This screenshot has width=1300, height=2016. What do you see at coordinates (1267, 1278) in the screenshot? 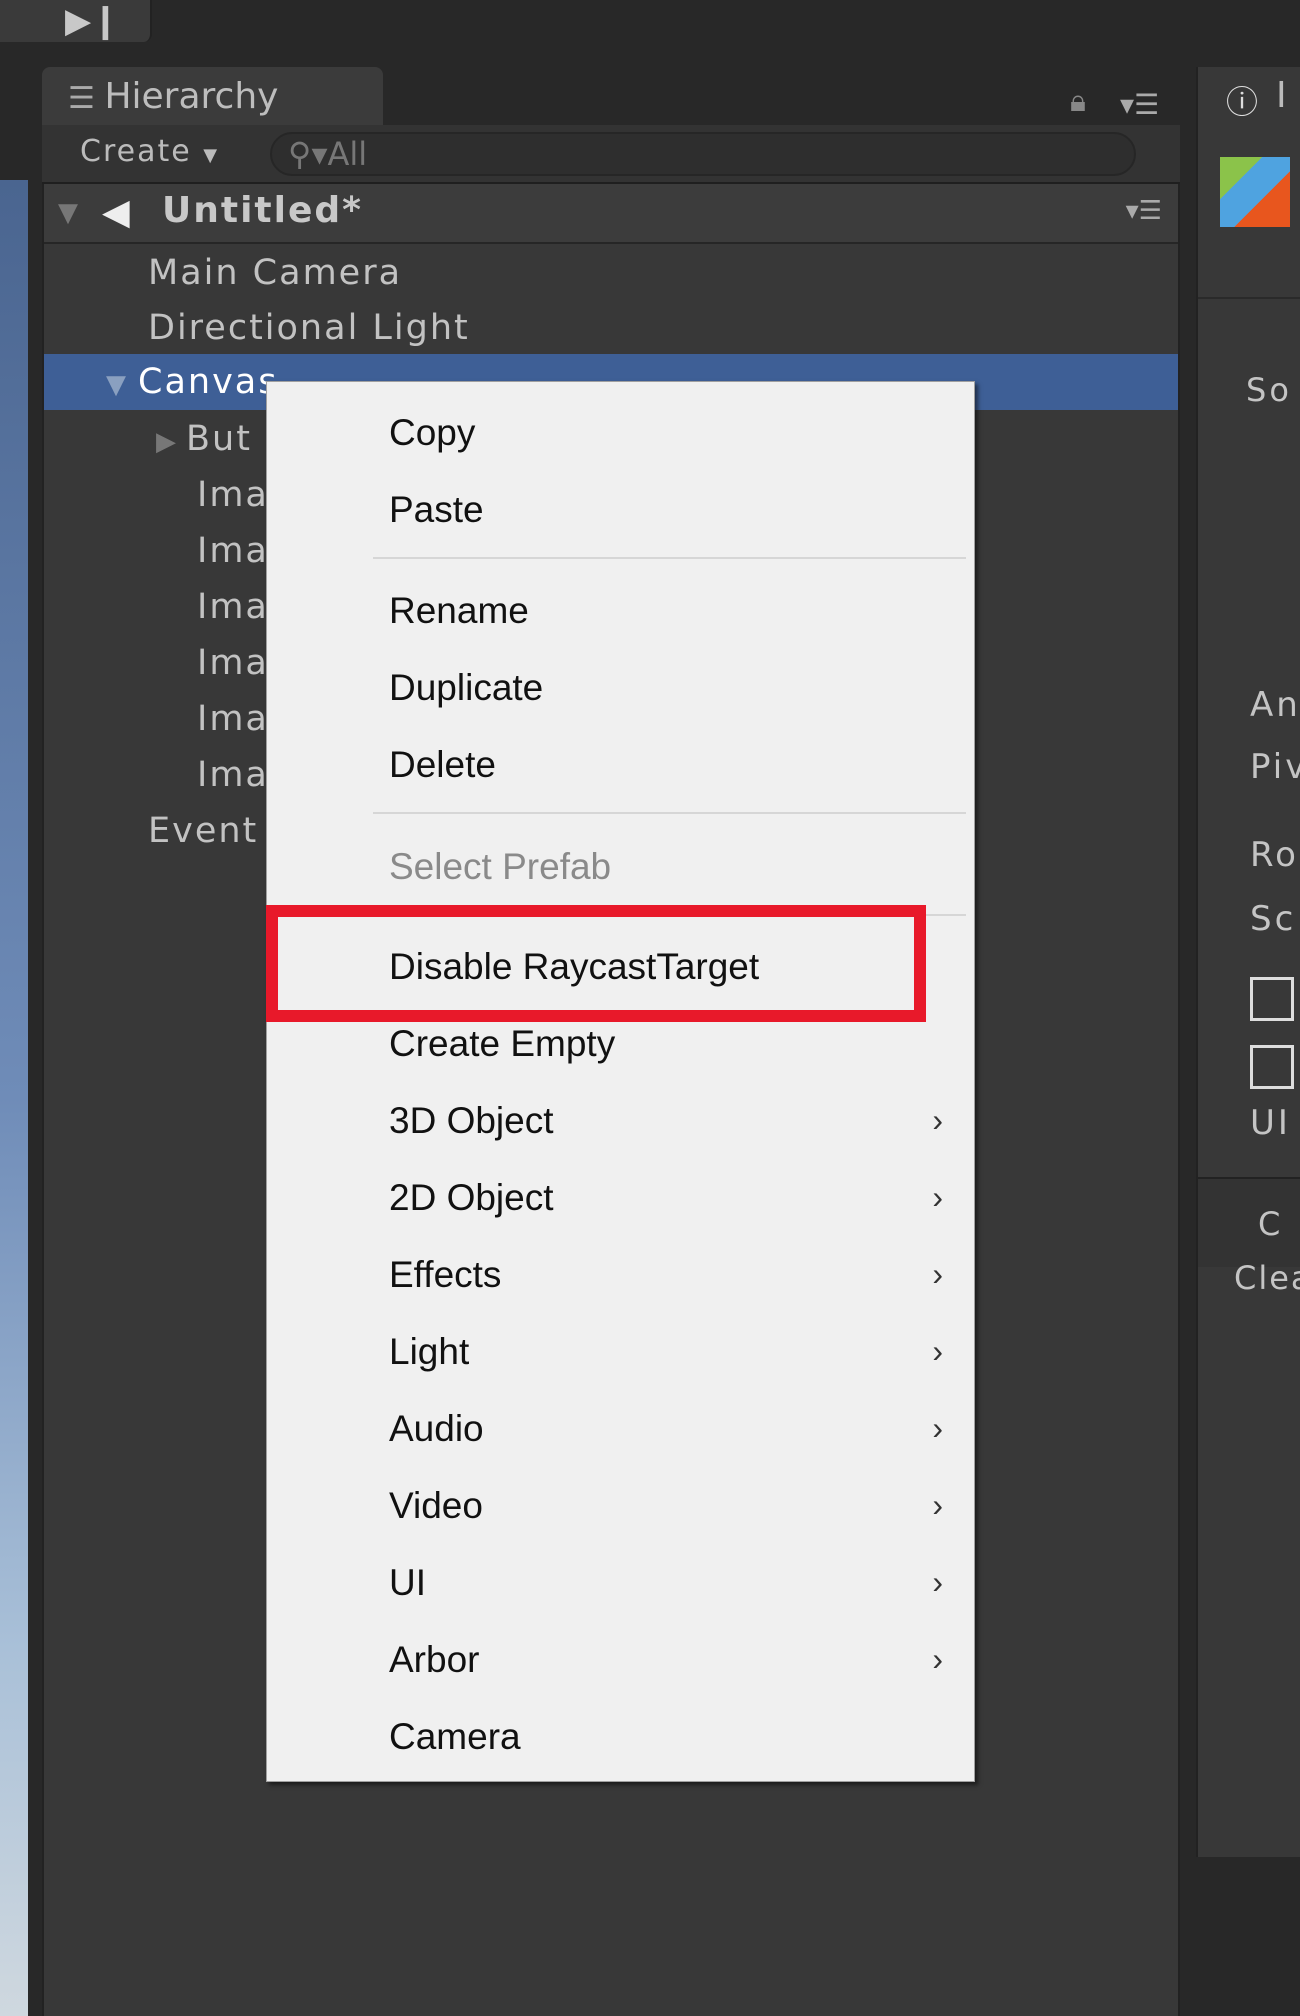
I see `clear-button: Clea` at bounding box center [1267, 1278].